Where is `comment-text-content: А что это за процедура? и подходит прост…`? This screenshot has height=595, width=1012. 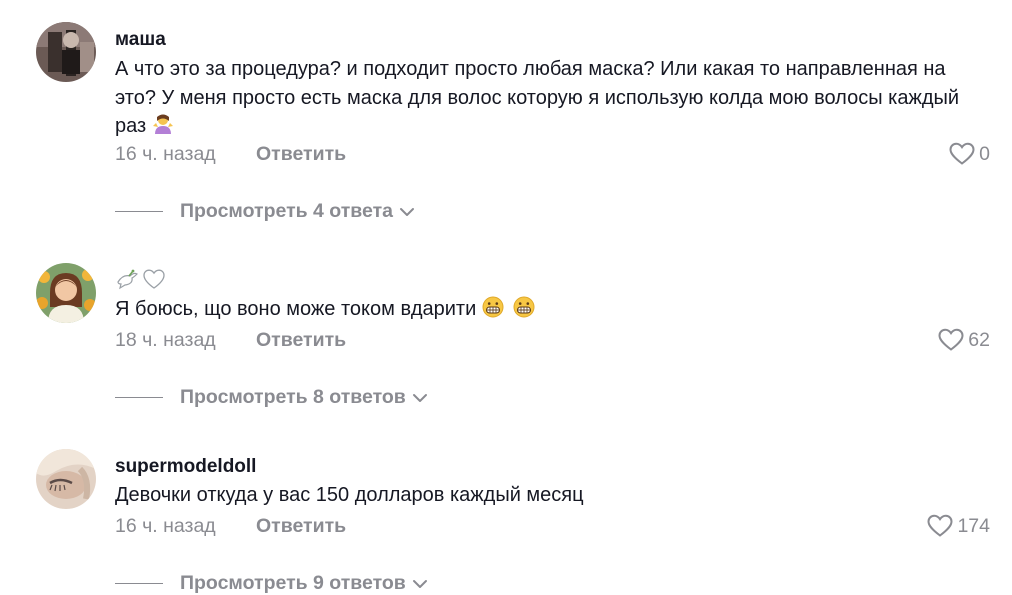 comment-text-content: А что это за процедура? и подходит прост… is located at coordinates (537, 97).